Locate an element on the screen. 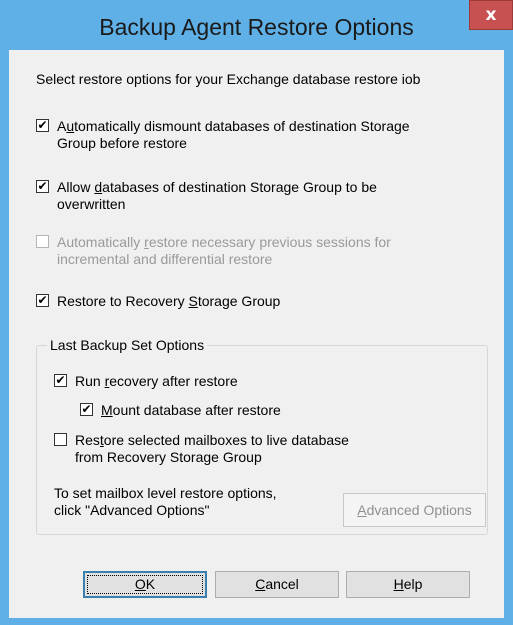 Image resolution: width=513 pixels, height=625 pixels. dismount-checkbox: ✔ is located at coordinates (42, 125).